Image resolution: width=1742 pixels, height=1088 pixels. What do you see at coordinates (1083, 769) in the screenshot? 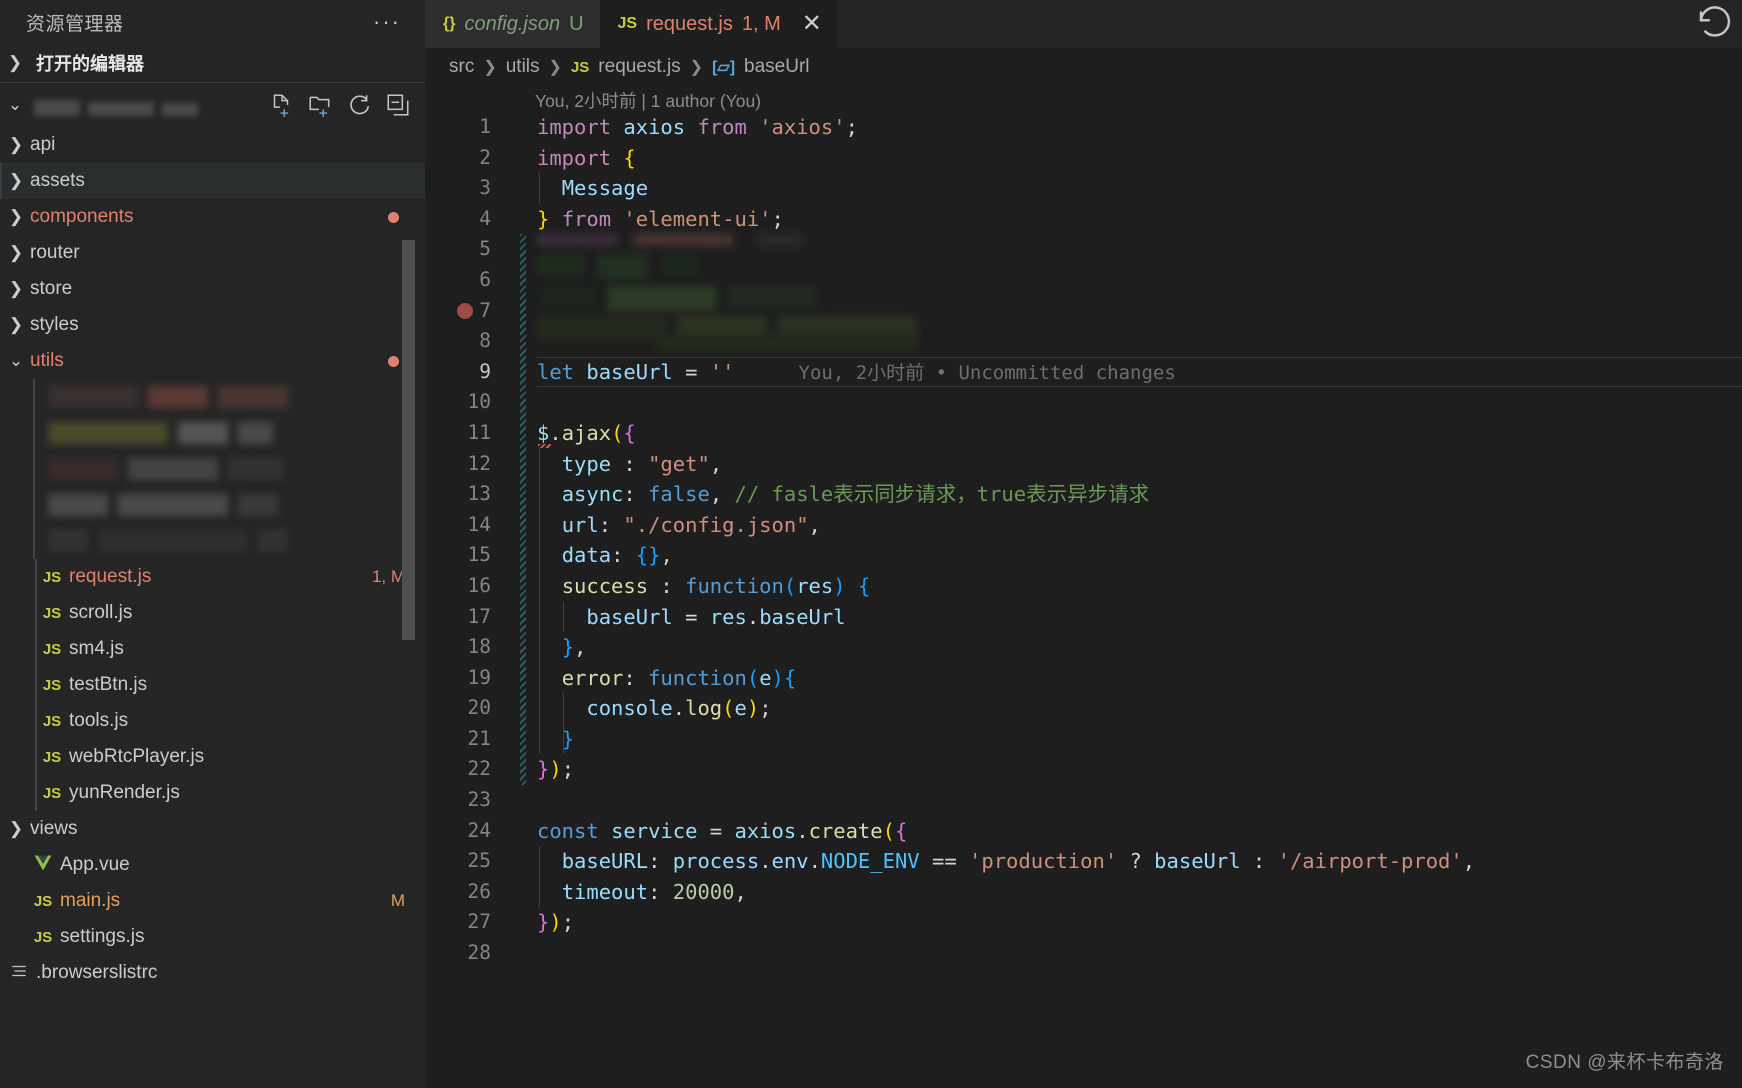
I see `code-line-22: 22});` at bounding box center [1083, 769].